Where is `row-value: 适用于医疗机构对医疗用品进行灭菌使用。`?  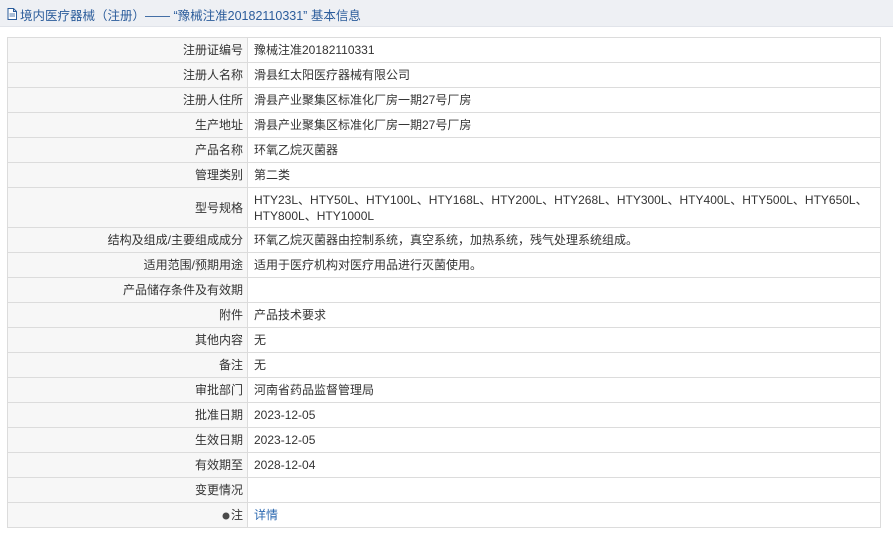
row-value: 适用于医疗机构对医疗用品进行灭菌使用。 is located at coordinates (564, 265).